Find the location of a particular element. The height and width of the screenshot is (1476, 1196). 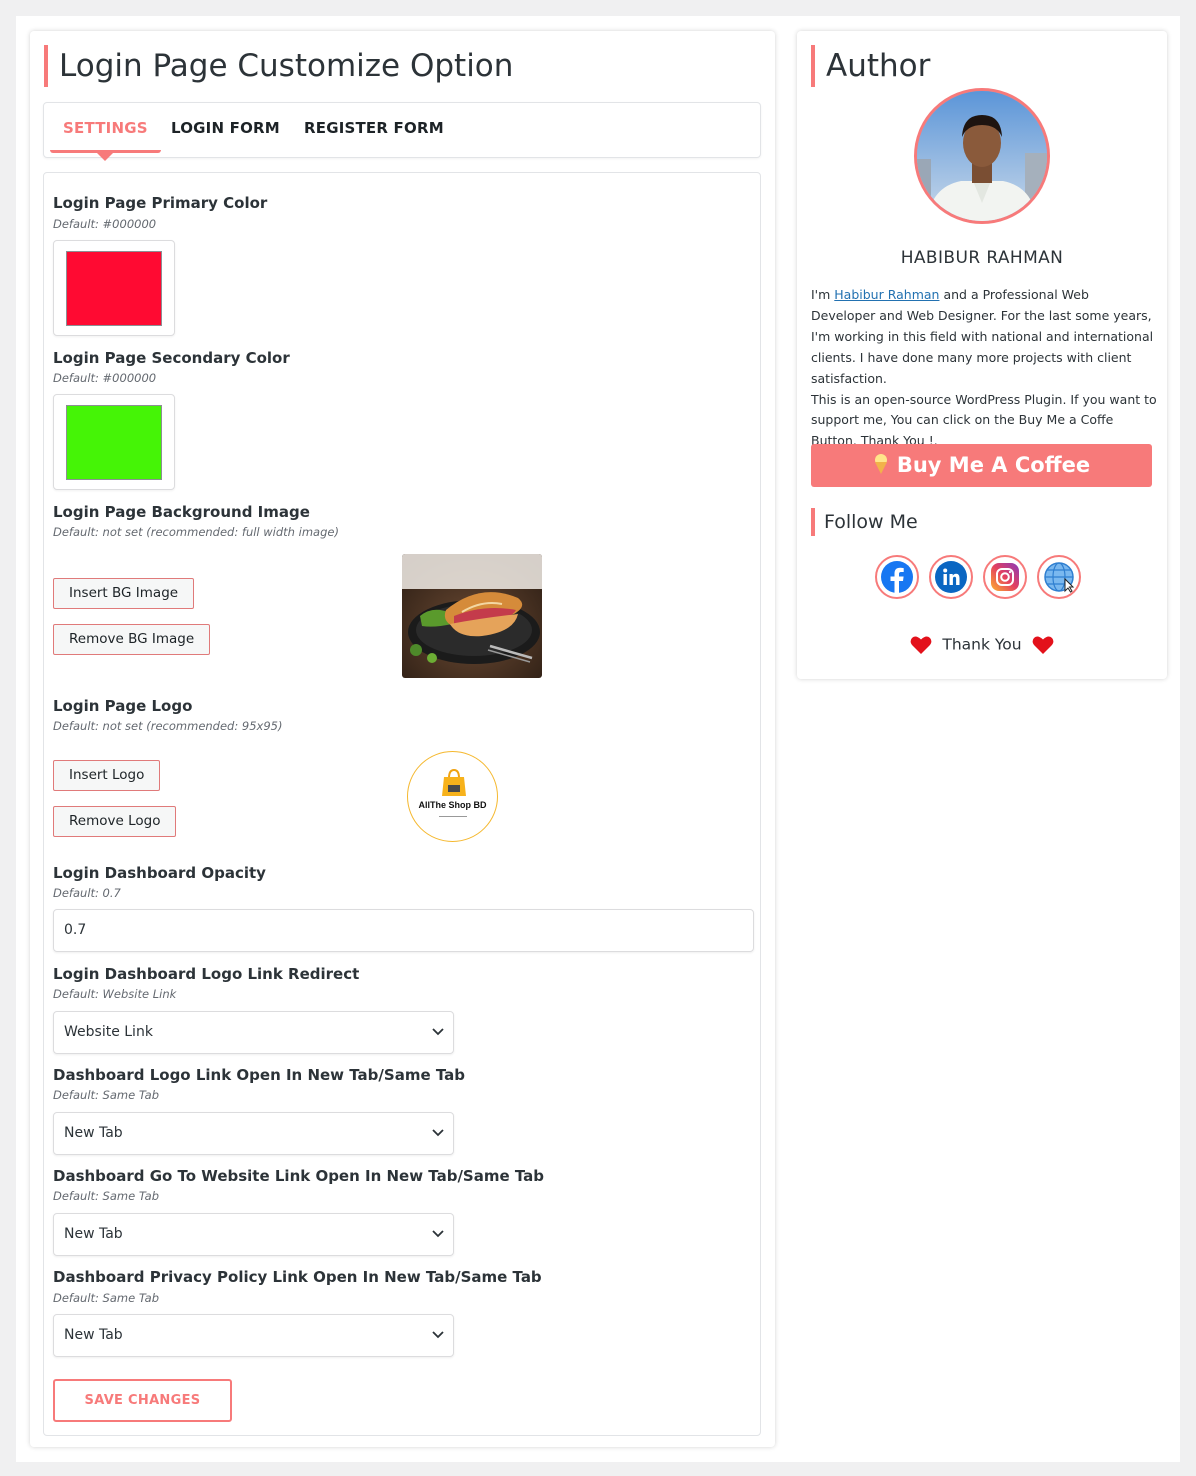

page-title: Login Page Customize Option is located at coordinates (278, 66).